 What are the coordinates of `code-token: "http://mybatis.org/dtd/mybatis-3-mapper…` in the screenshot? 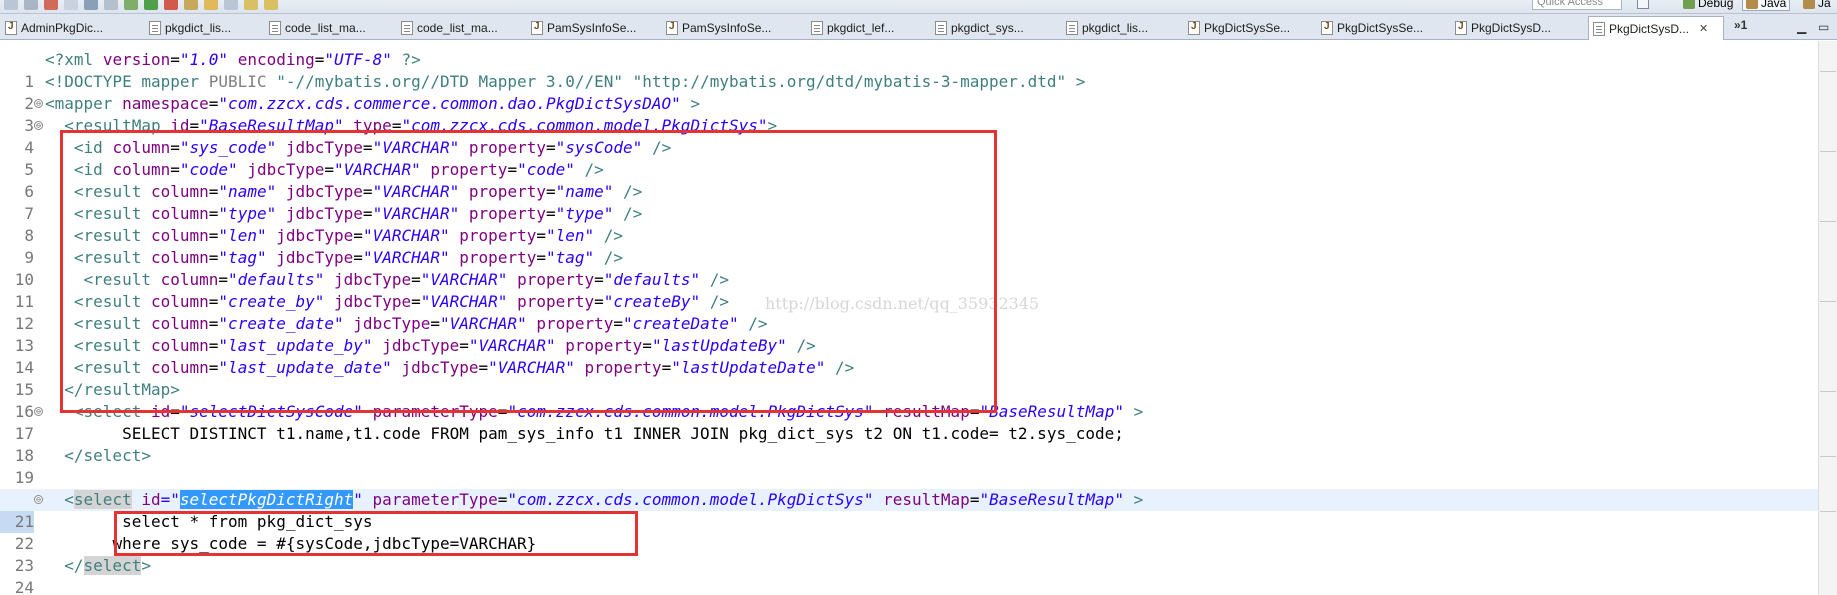 It's located at (849, 81).